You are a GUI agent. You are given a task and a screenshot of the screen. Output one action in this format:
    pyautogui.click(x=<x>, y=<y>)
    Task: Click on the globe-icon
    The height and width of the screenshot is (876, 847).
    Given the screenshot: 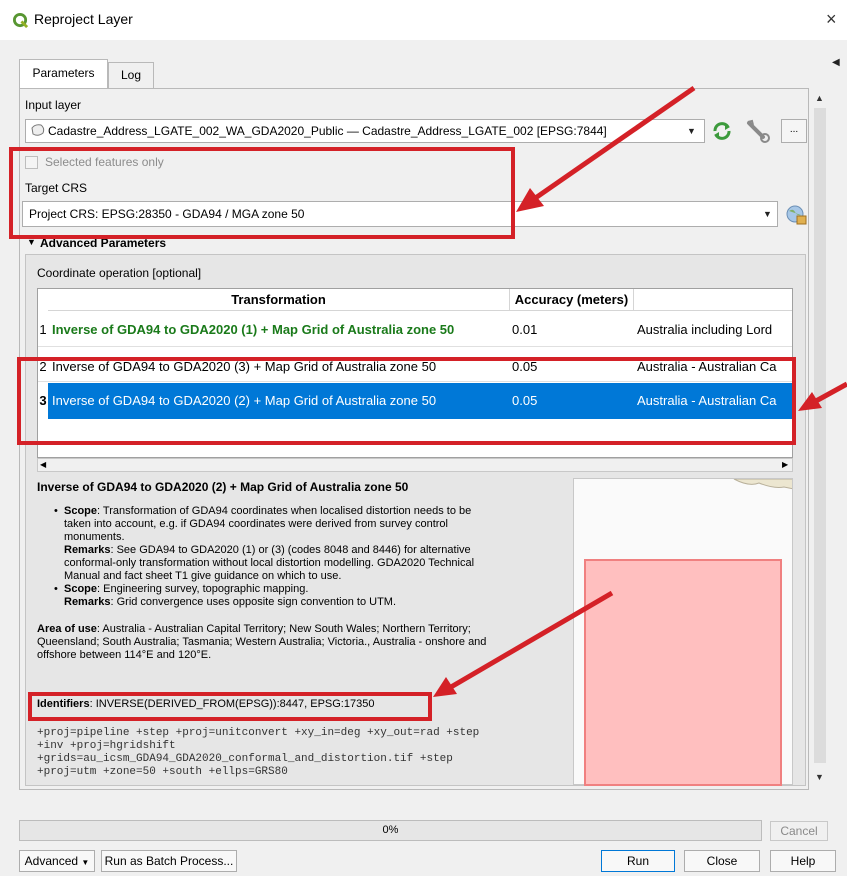 What is the action you would take?
    pyautogui.click(x=795, y=214)
    